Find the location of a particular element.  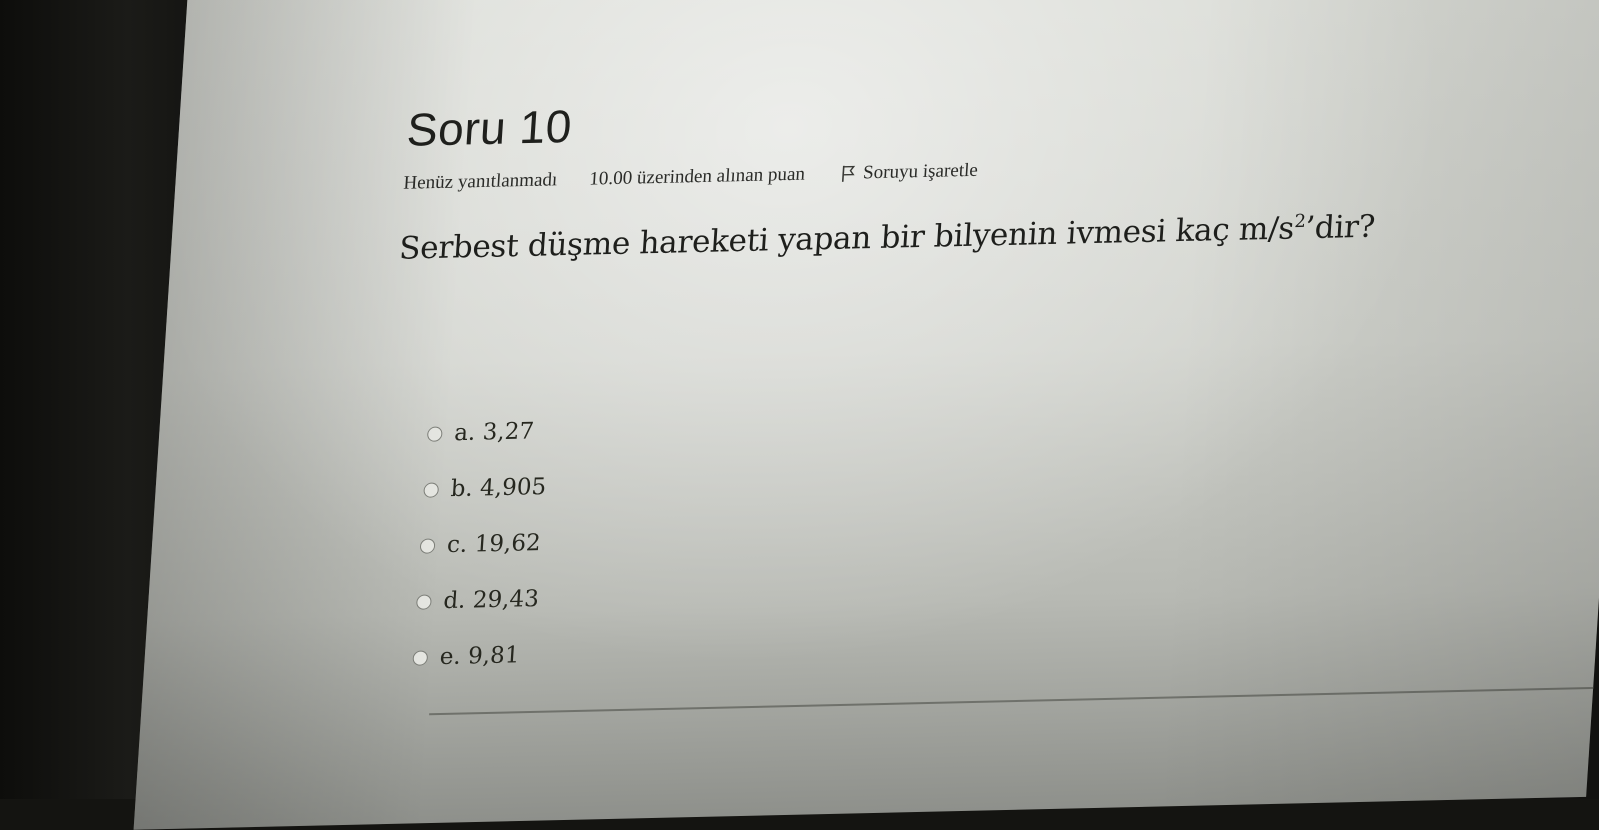

answer-label: a. 3,27 is located at coordinates (494, 432).